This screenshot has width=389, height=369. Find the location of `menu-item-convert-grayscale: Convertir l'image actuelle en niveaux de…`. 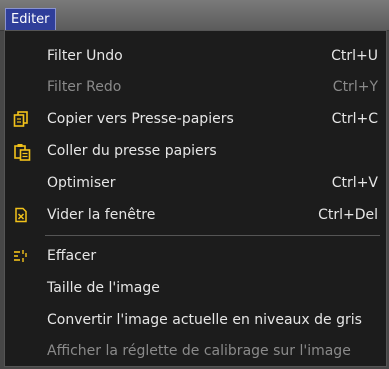

menu-item-convert-grayscale: Convertir l'image actuelle en niveaux de… is located at coordinates (195, 320).